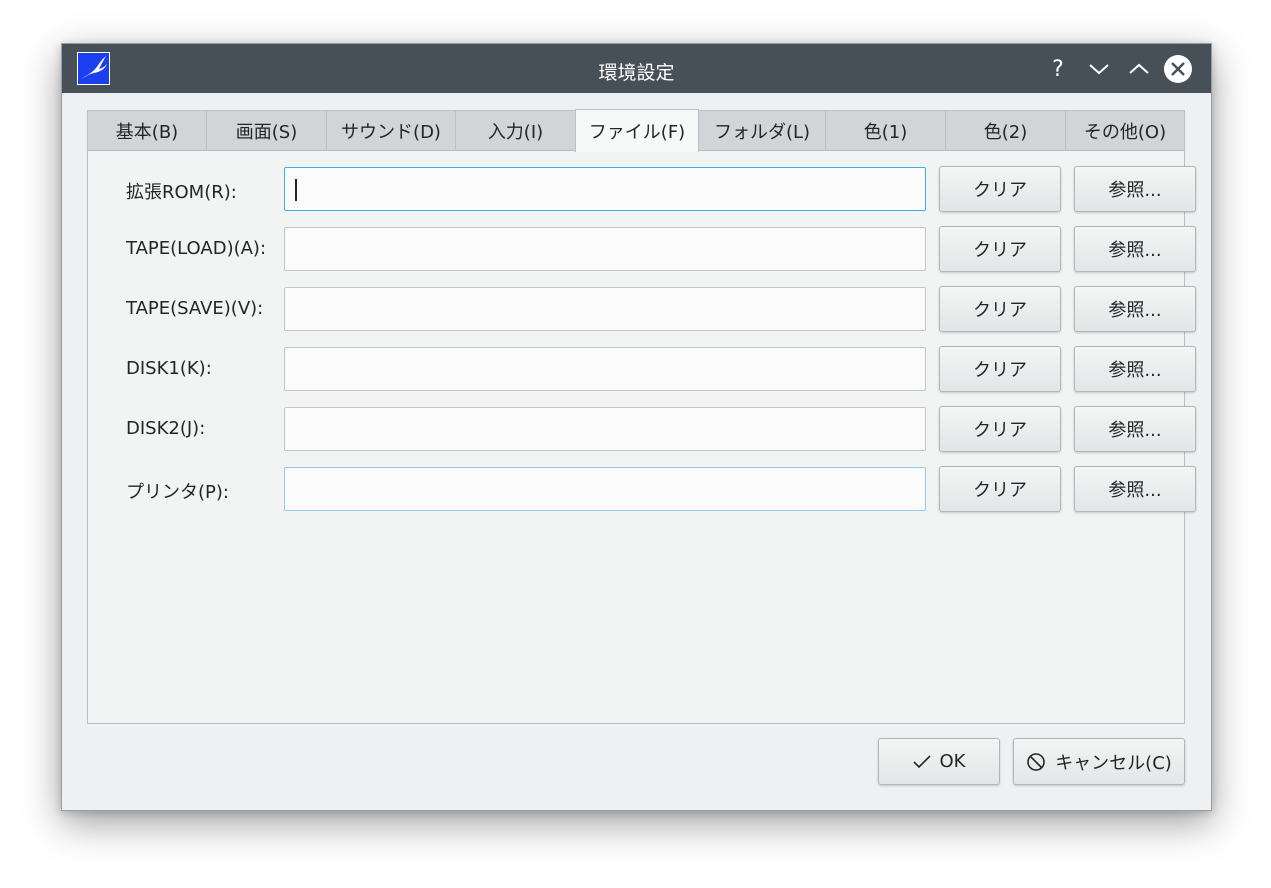 The width and height of the screenshot is (1271, 888). Describe the element at coordinates (515, 130) in the screenshot. I see `tab-input: 入力(I)` at that location.